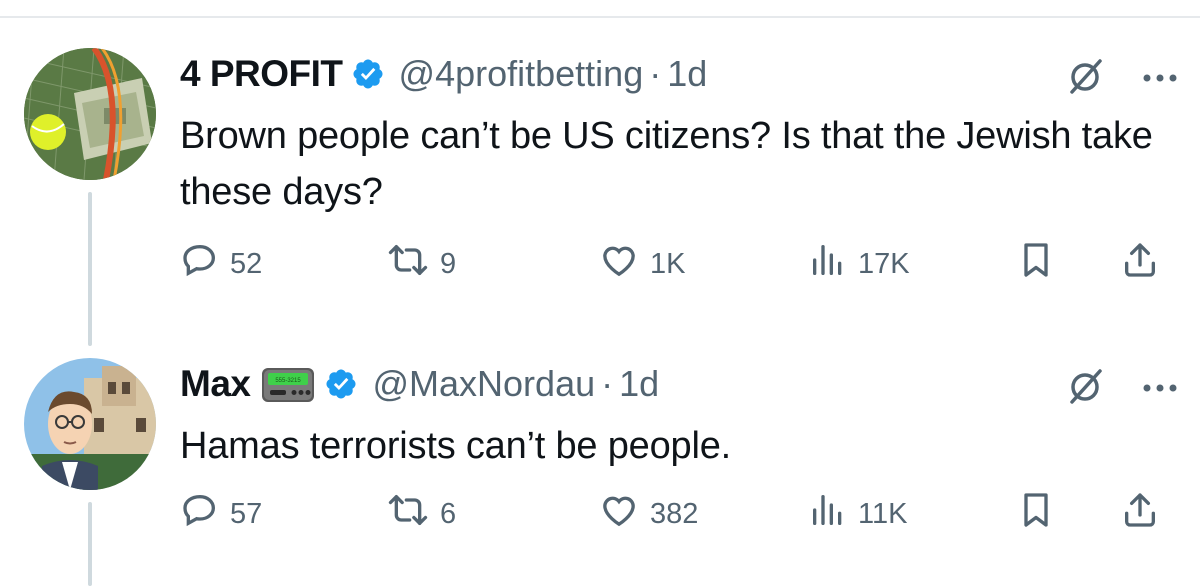  I want to click on retweet-count: 9, so click(448, 263).